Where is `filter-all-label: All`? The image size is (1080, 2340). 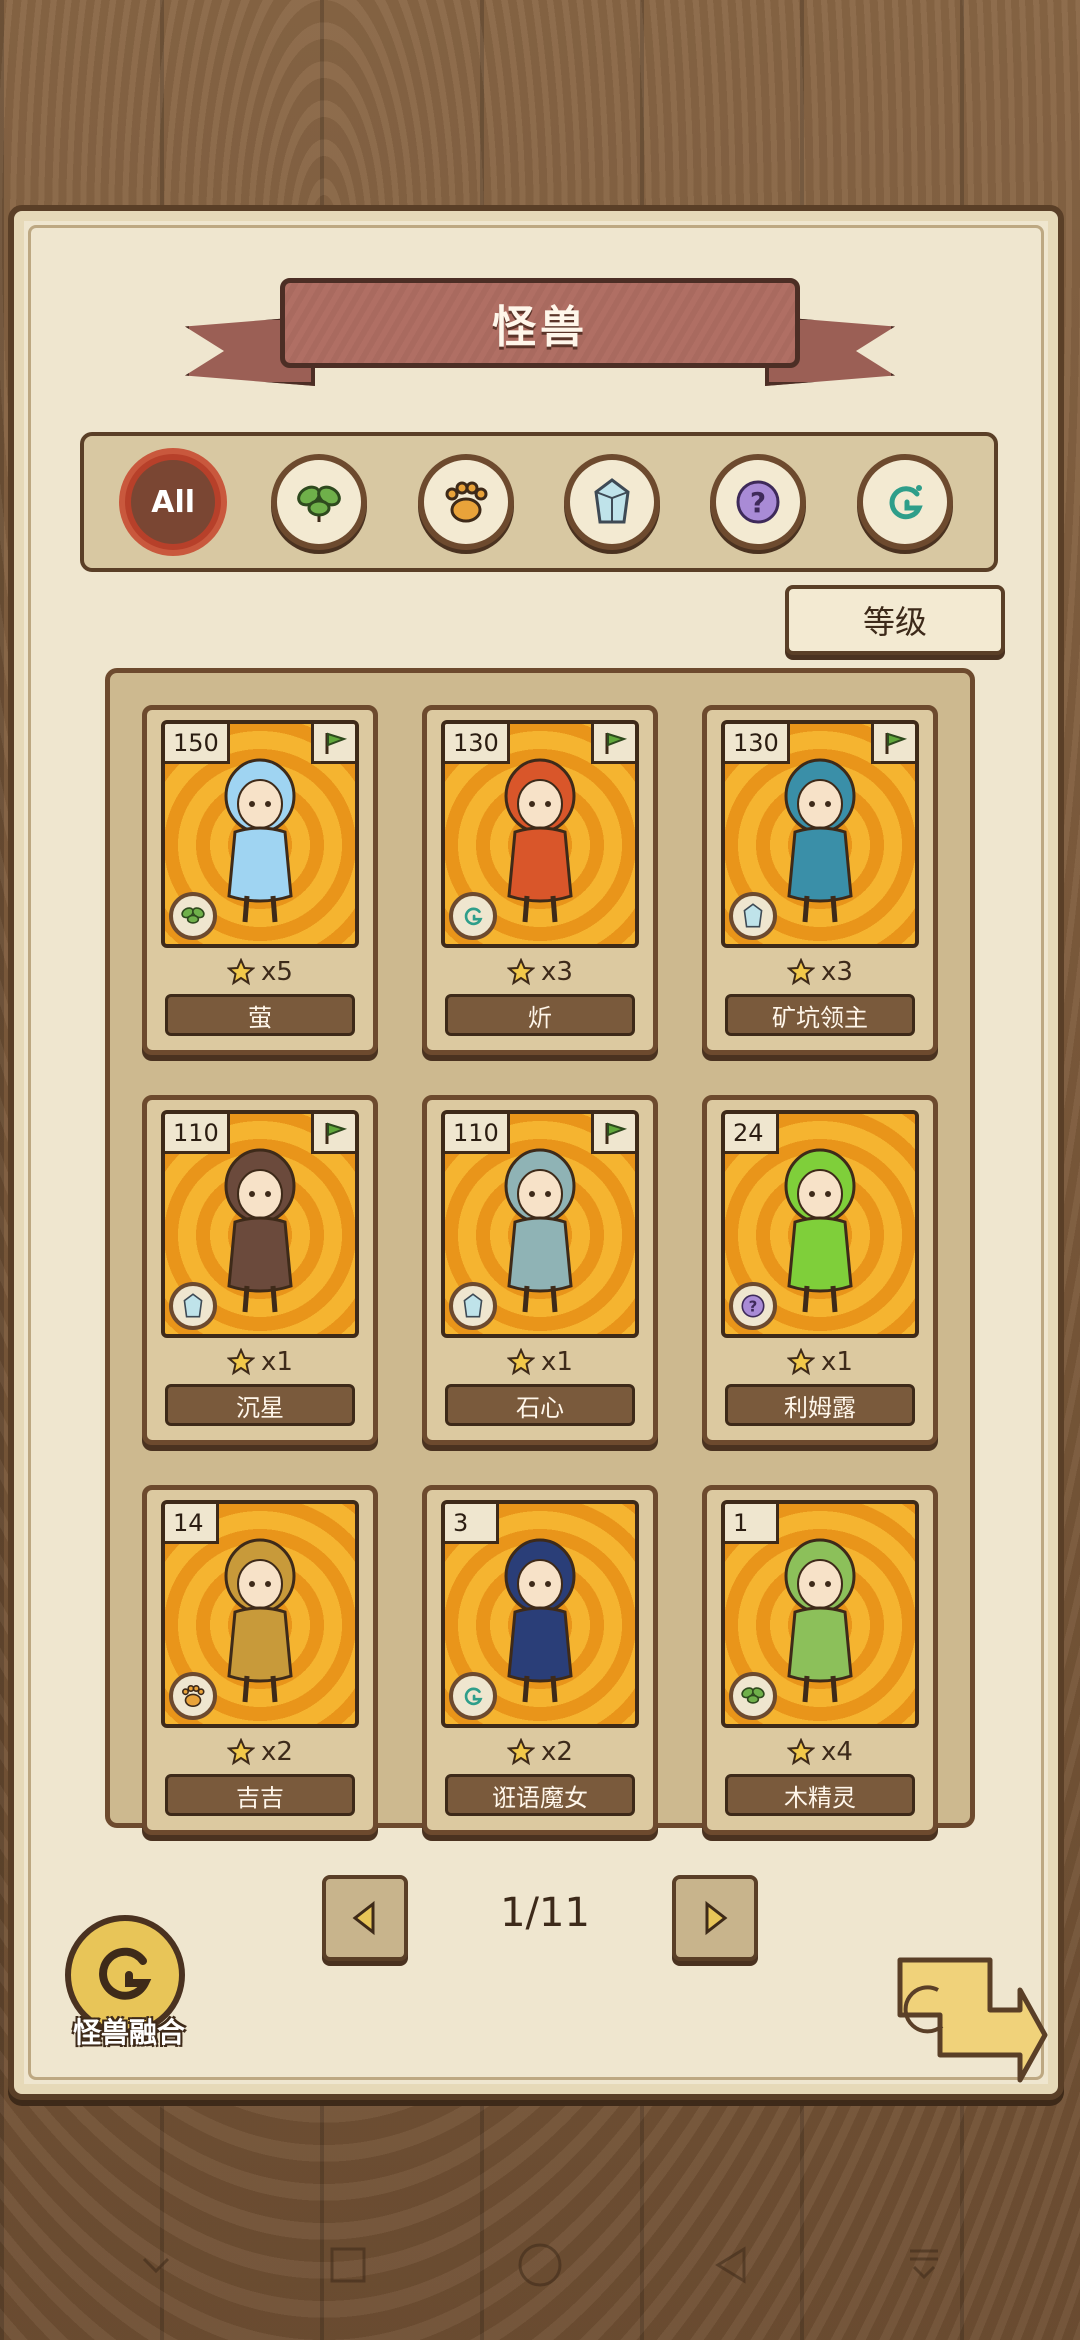
filter-all-label: All is located at coordinates (173, 502).